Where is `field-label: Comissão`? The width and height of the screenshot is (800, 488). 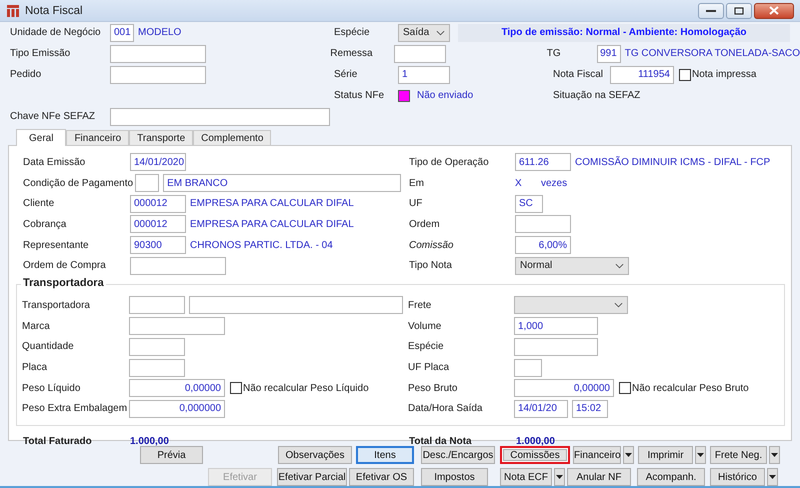 field-label: Comissão is located at coordinates (431, 245).